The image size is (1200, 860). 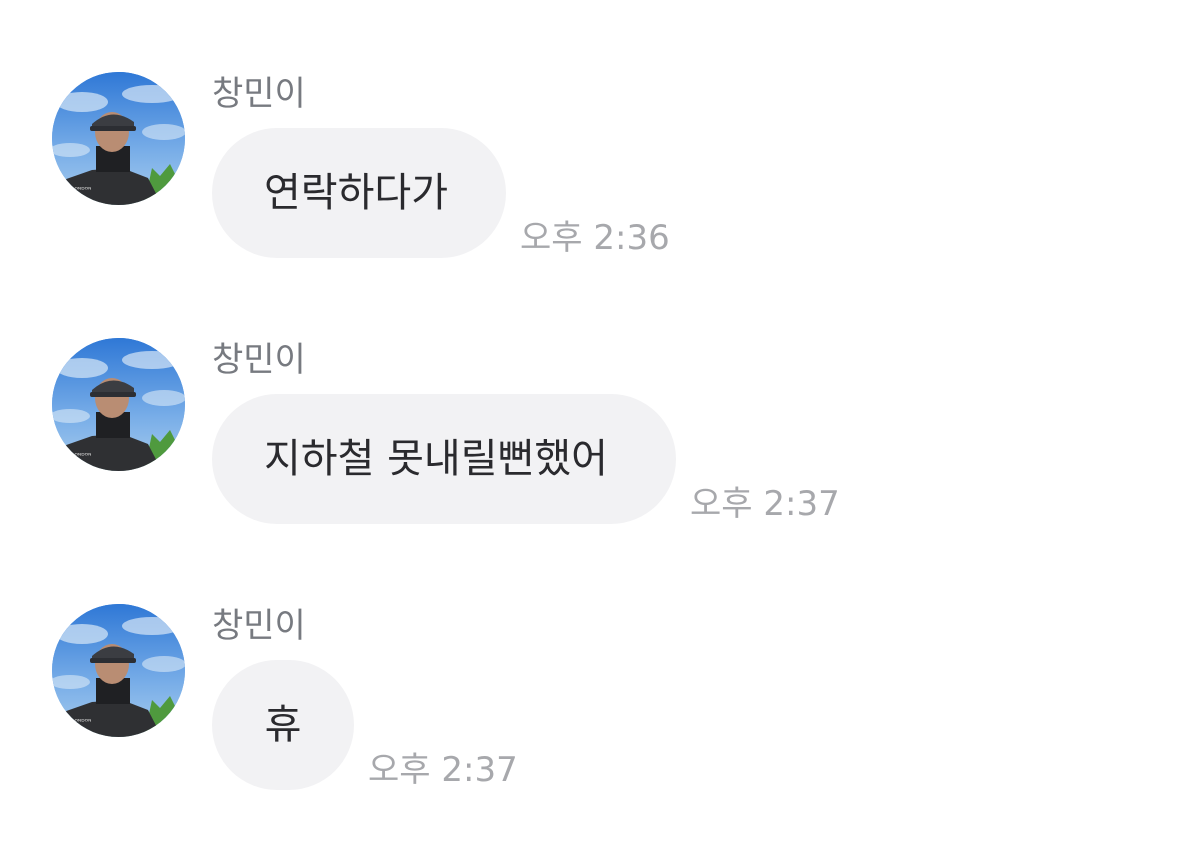 I want to click on message-bubble: 지하철 못내릴뻔했어, so click(x=444, y=459).